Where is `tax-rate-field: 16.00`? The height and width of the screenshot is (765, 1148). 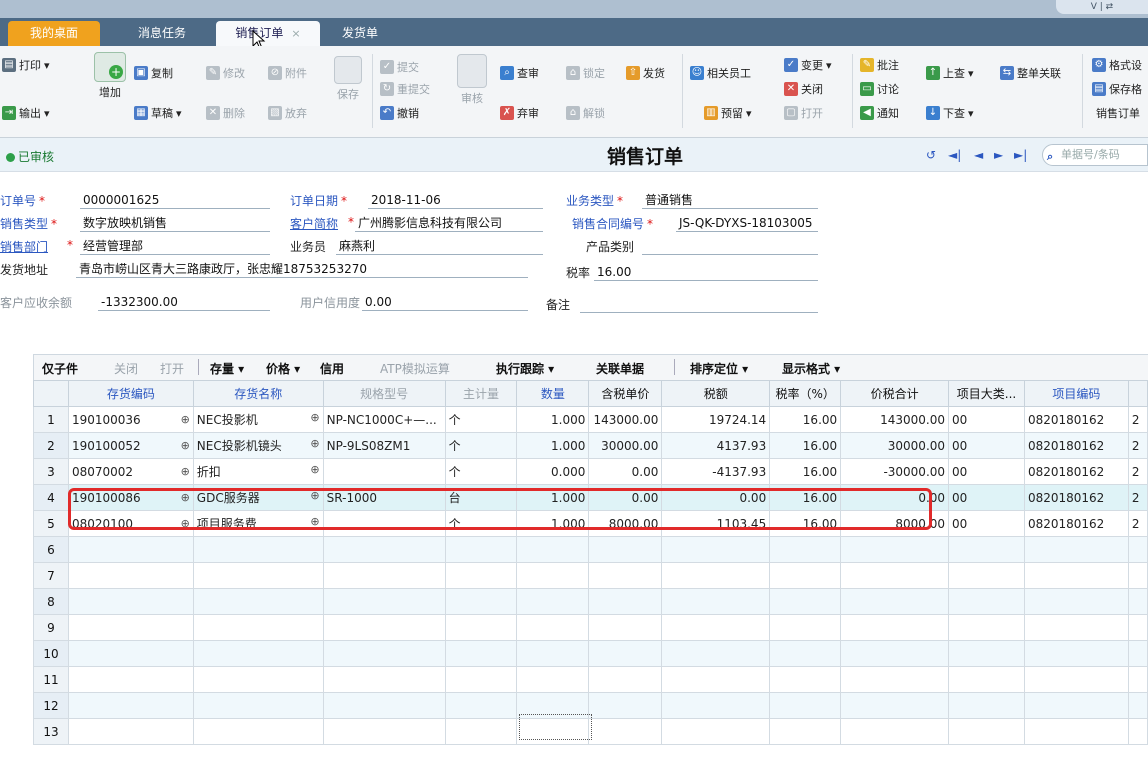 tax-rate-field: 16.00 is located at coordinates (706, 272).